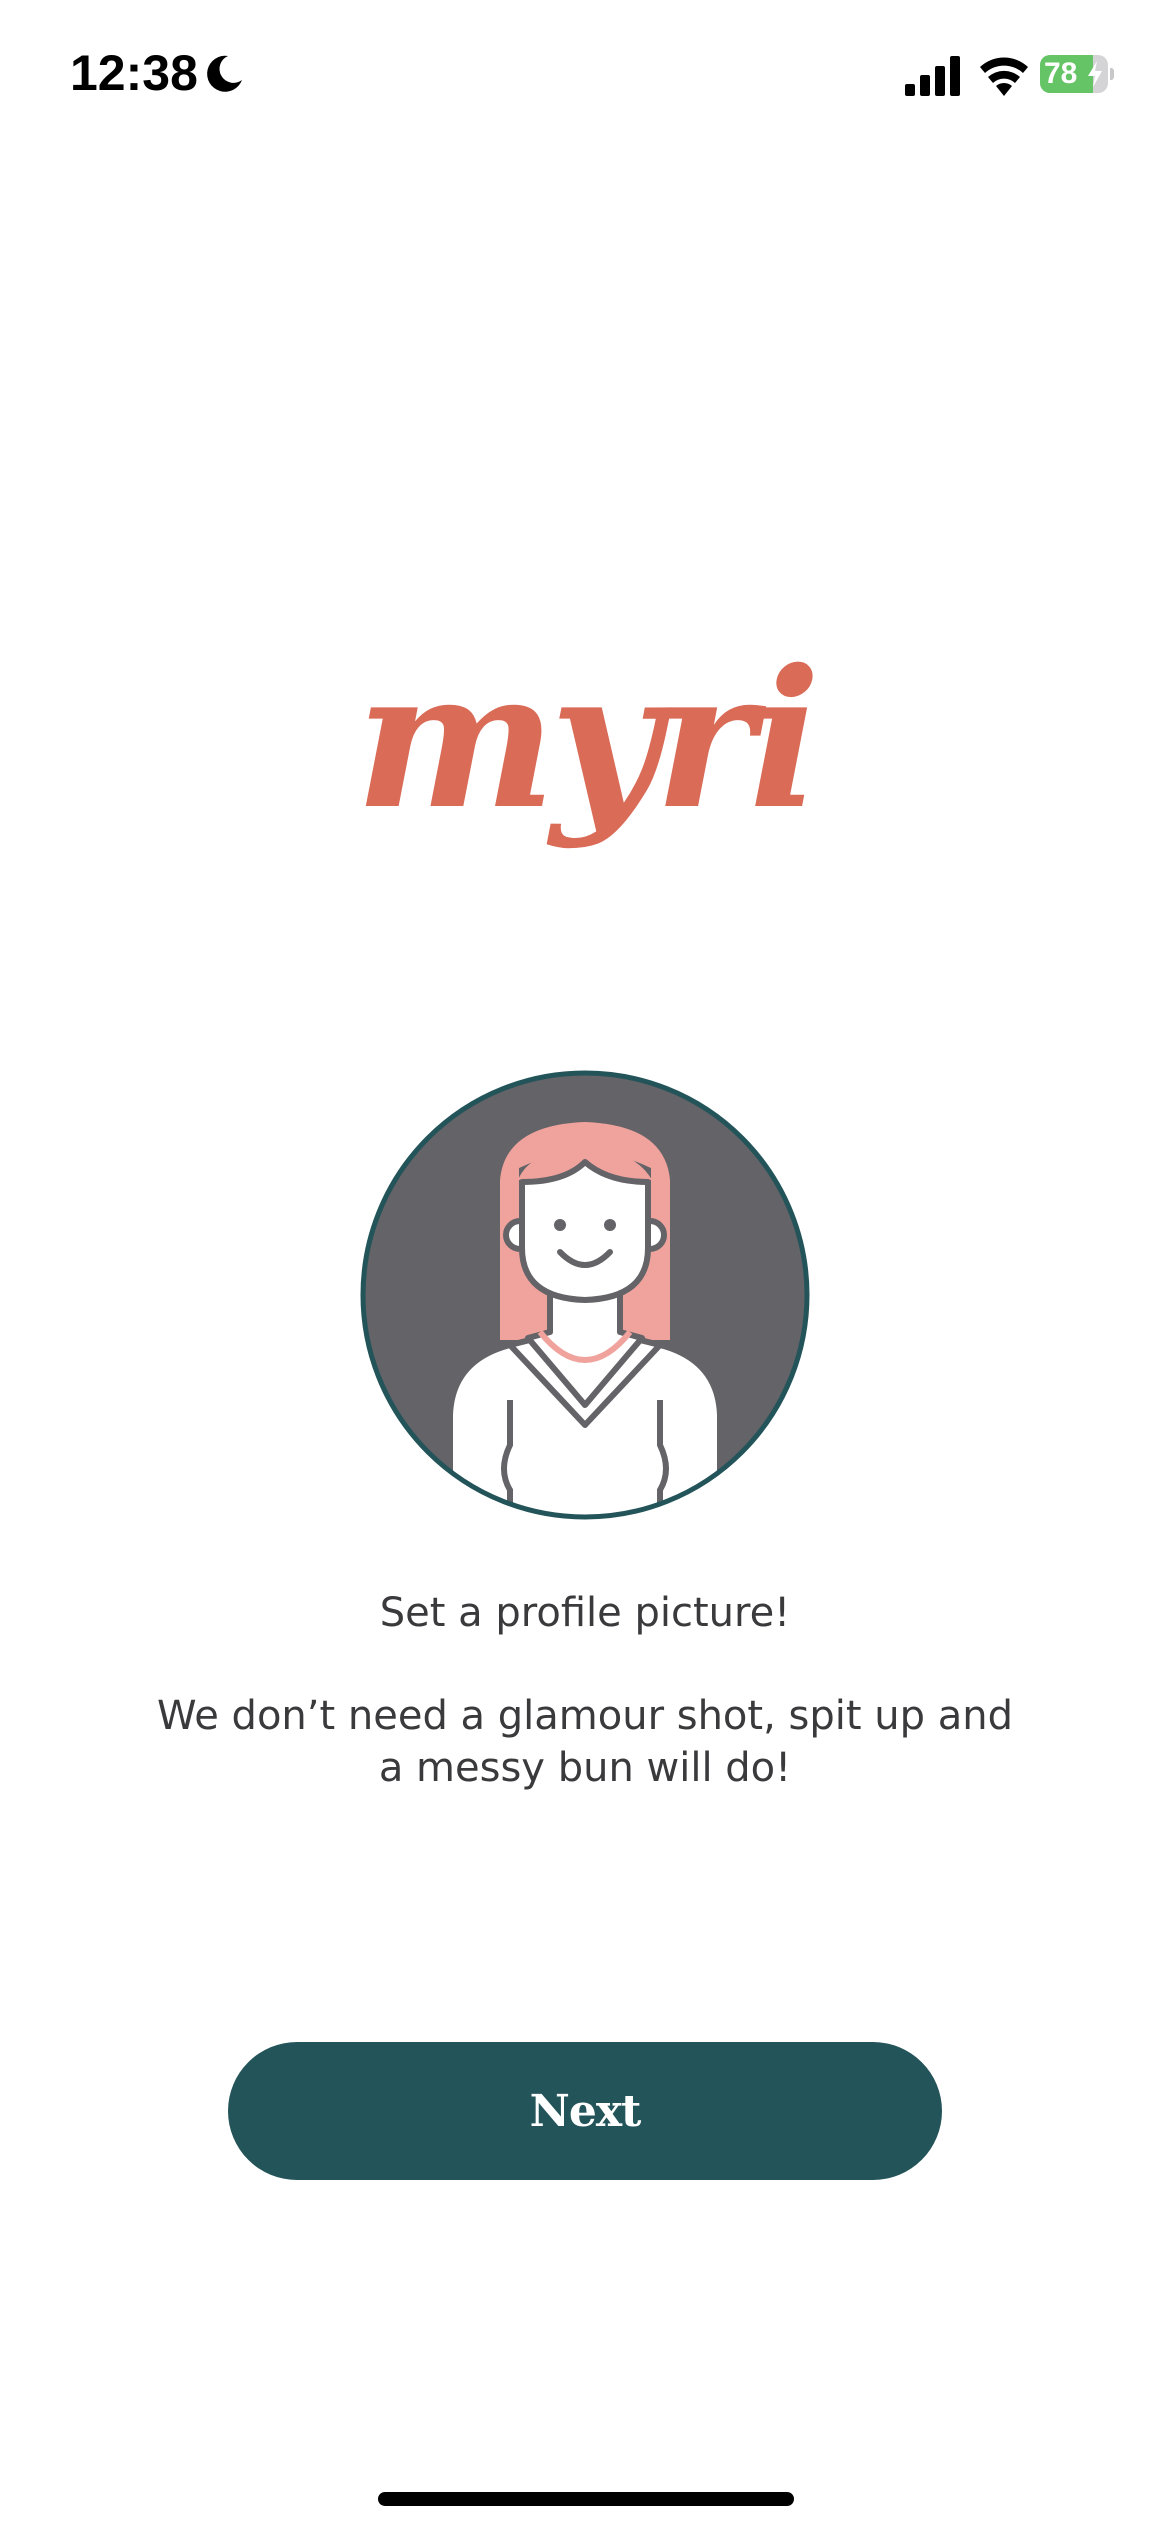 This screenshot has width=1170, height=2532. Describe the element at coordinates (1004, 76) in the screenshot. I see `wifi-icon` at that location.